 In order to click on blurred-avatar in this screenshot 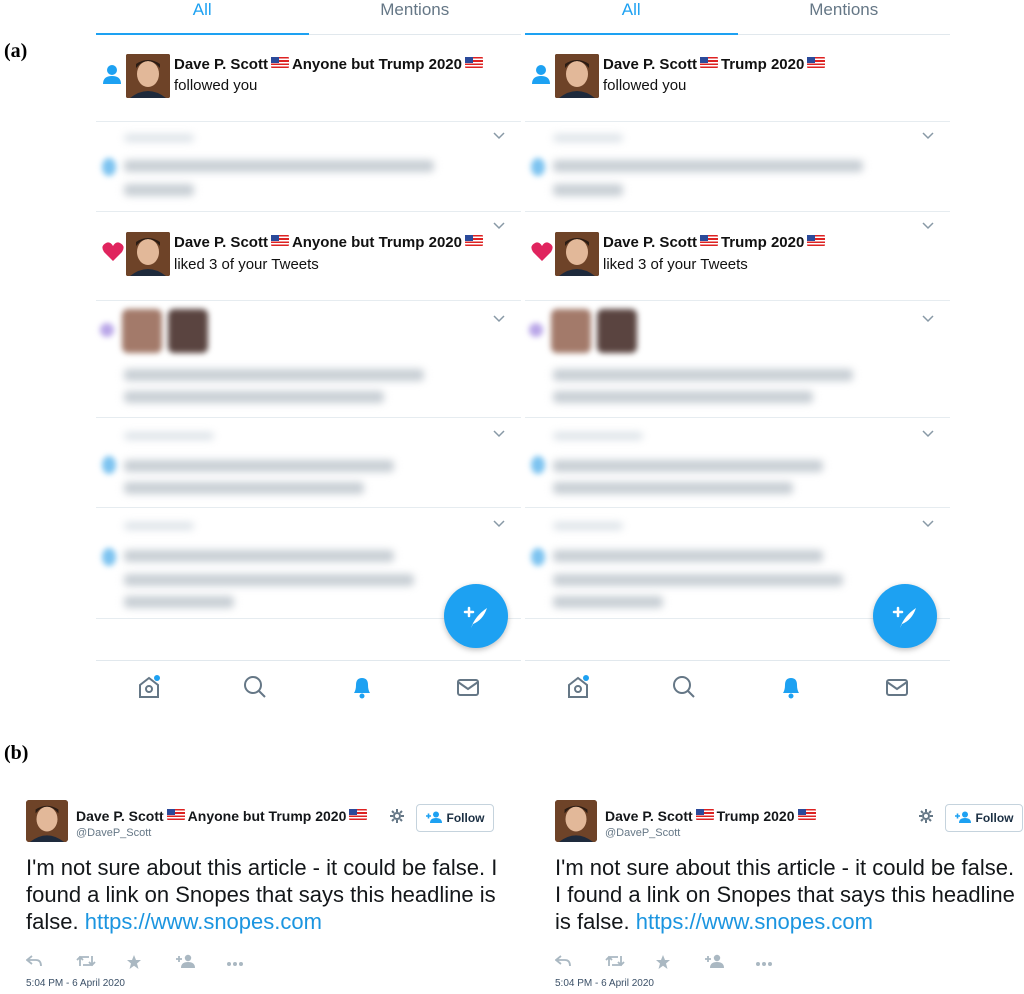, I will do `click(571, 331)`.